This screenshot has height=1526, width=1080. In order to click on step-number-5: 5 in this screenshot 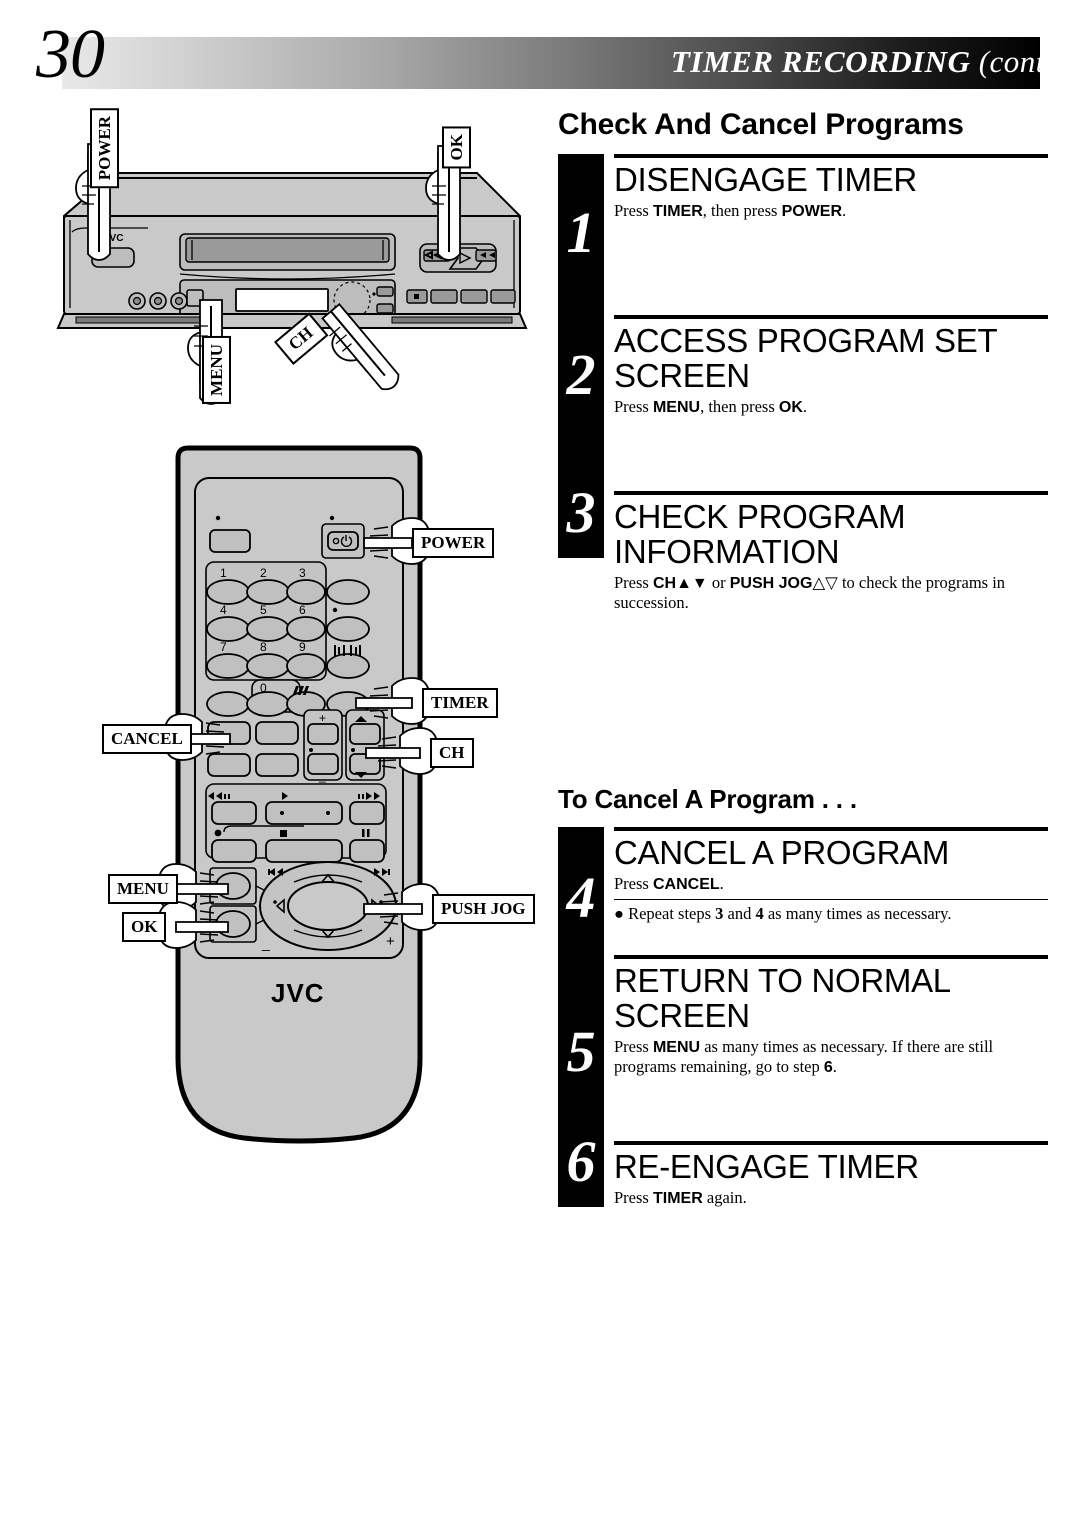, I will do `click(581, 1051)`.